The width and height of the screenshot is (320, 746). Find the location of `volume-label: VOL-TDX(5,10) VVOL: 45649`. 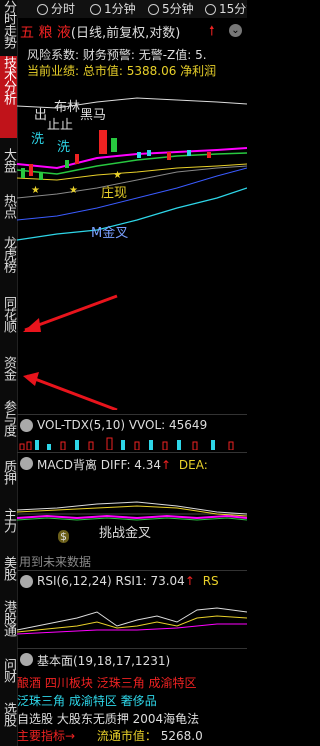

volume-label: VOL-TDX(5,10) VVOL: 45649 is located at coordinates (122, 425).